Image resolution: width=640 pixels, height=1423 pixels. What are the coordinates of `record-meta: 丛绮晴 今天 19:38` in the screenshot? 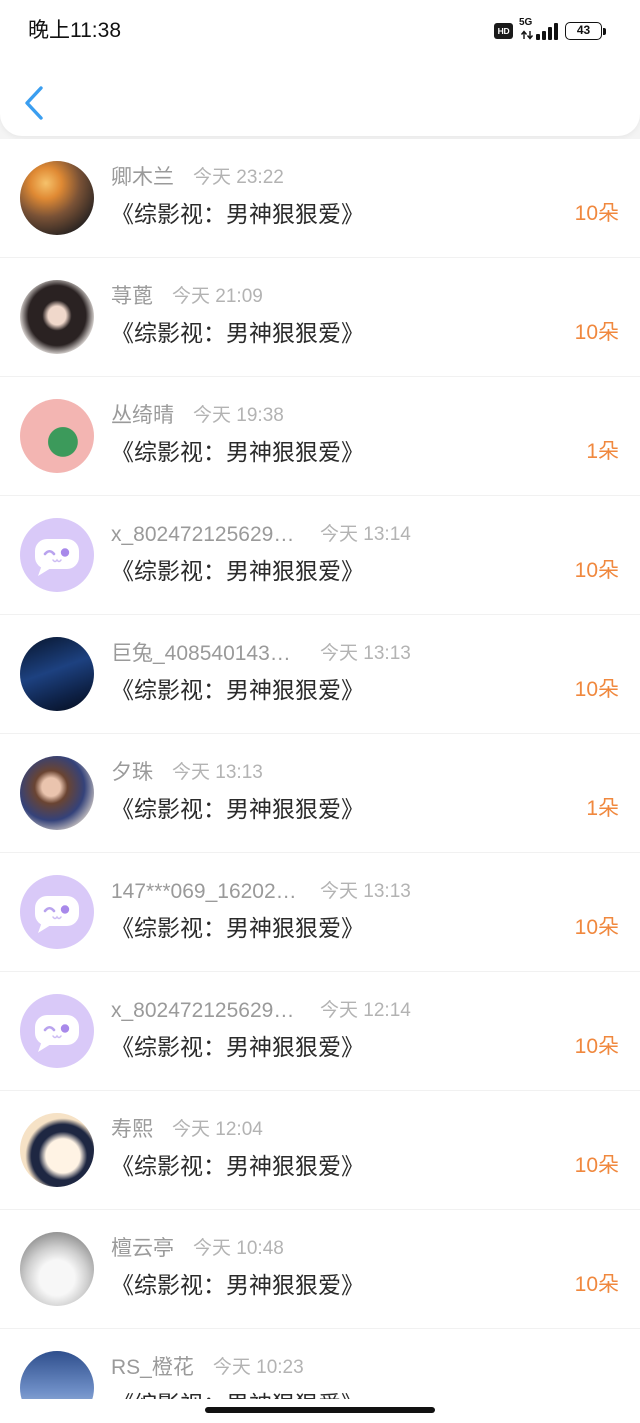 It's located at (197, 416).